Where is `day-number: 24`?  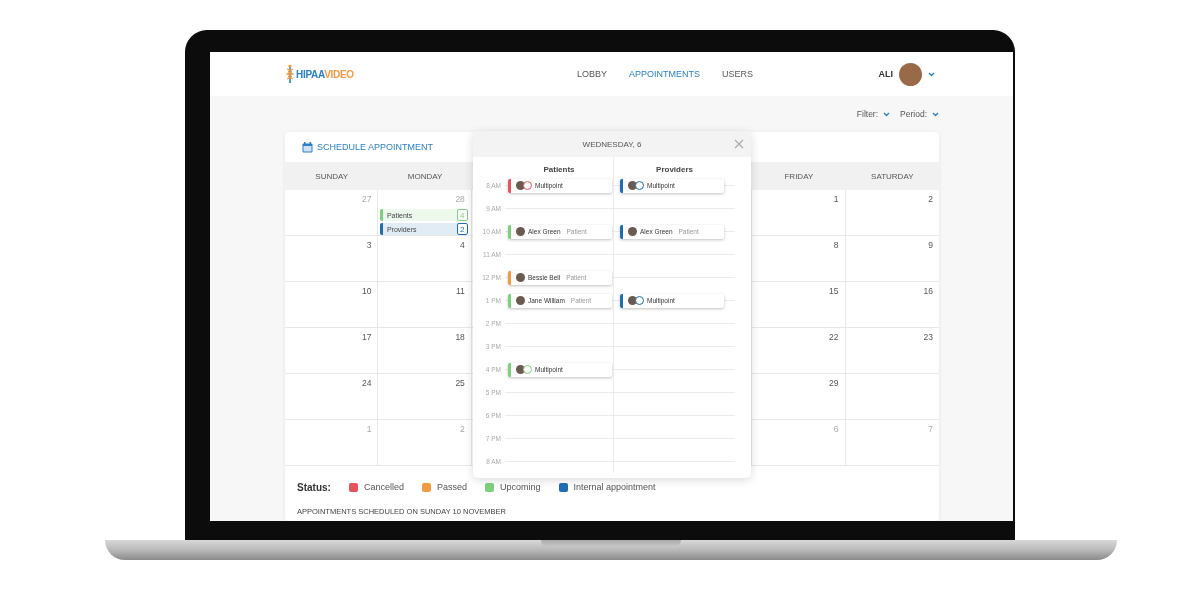 day-number: 24 is located at coordinates (367, 383).